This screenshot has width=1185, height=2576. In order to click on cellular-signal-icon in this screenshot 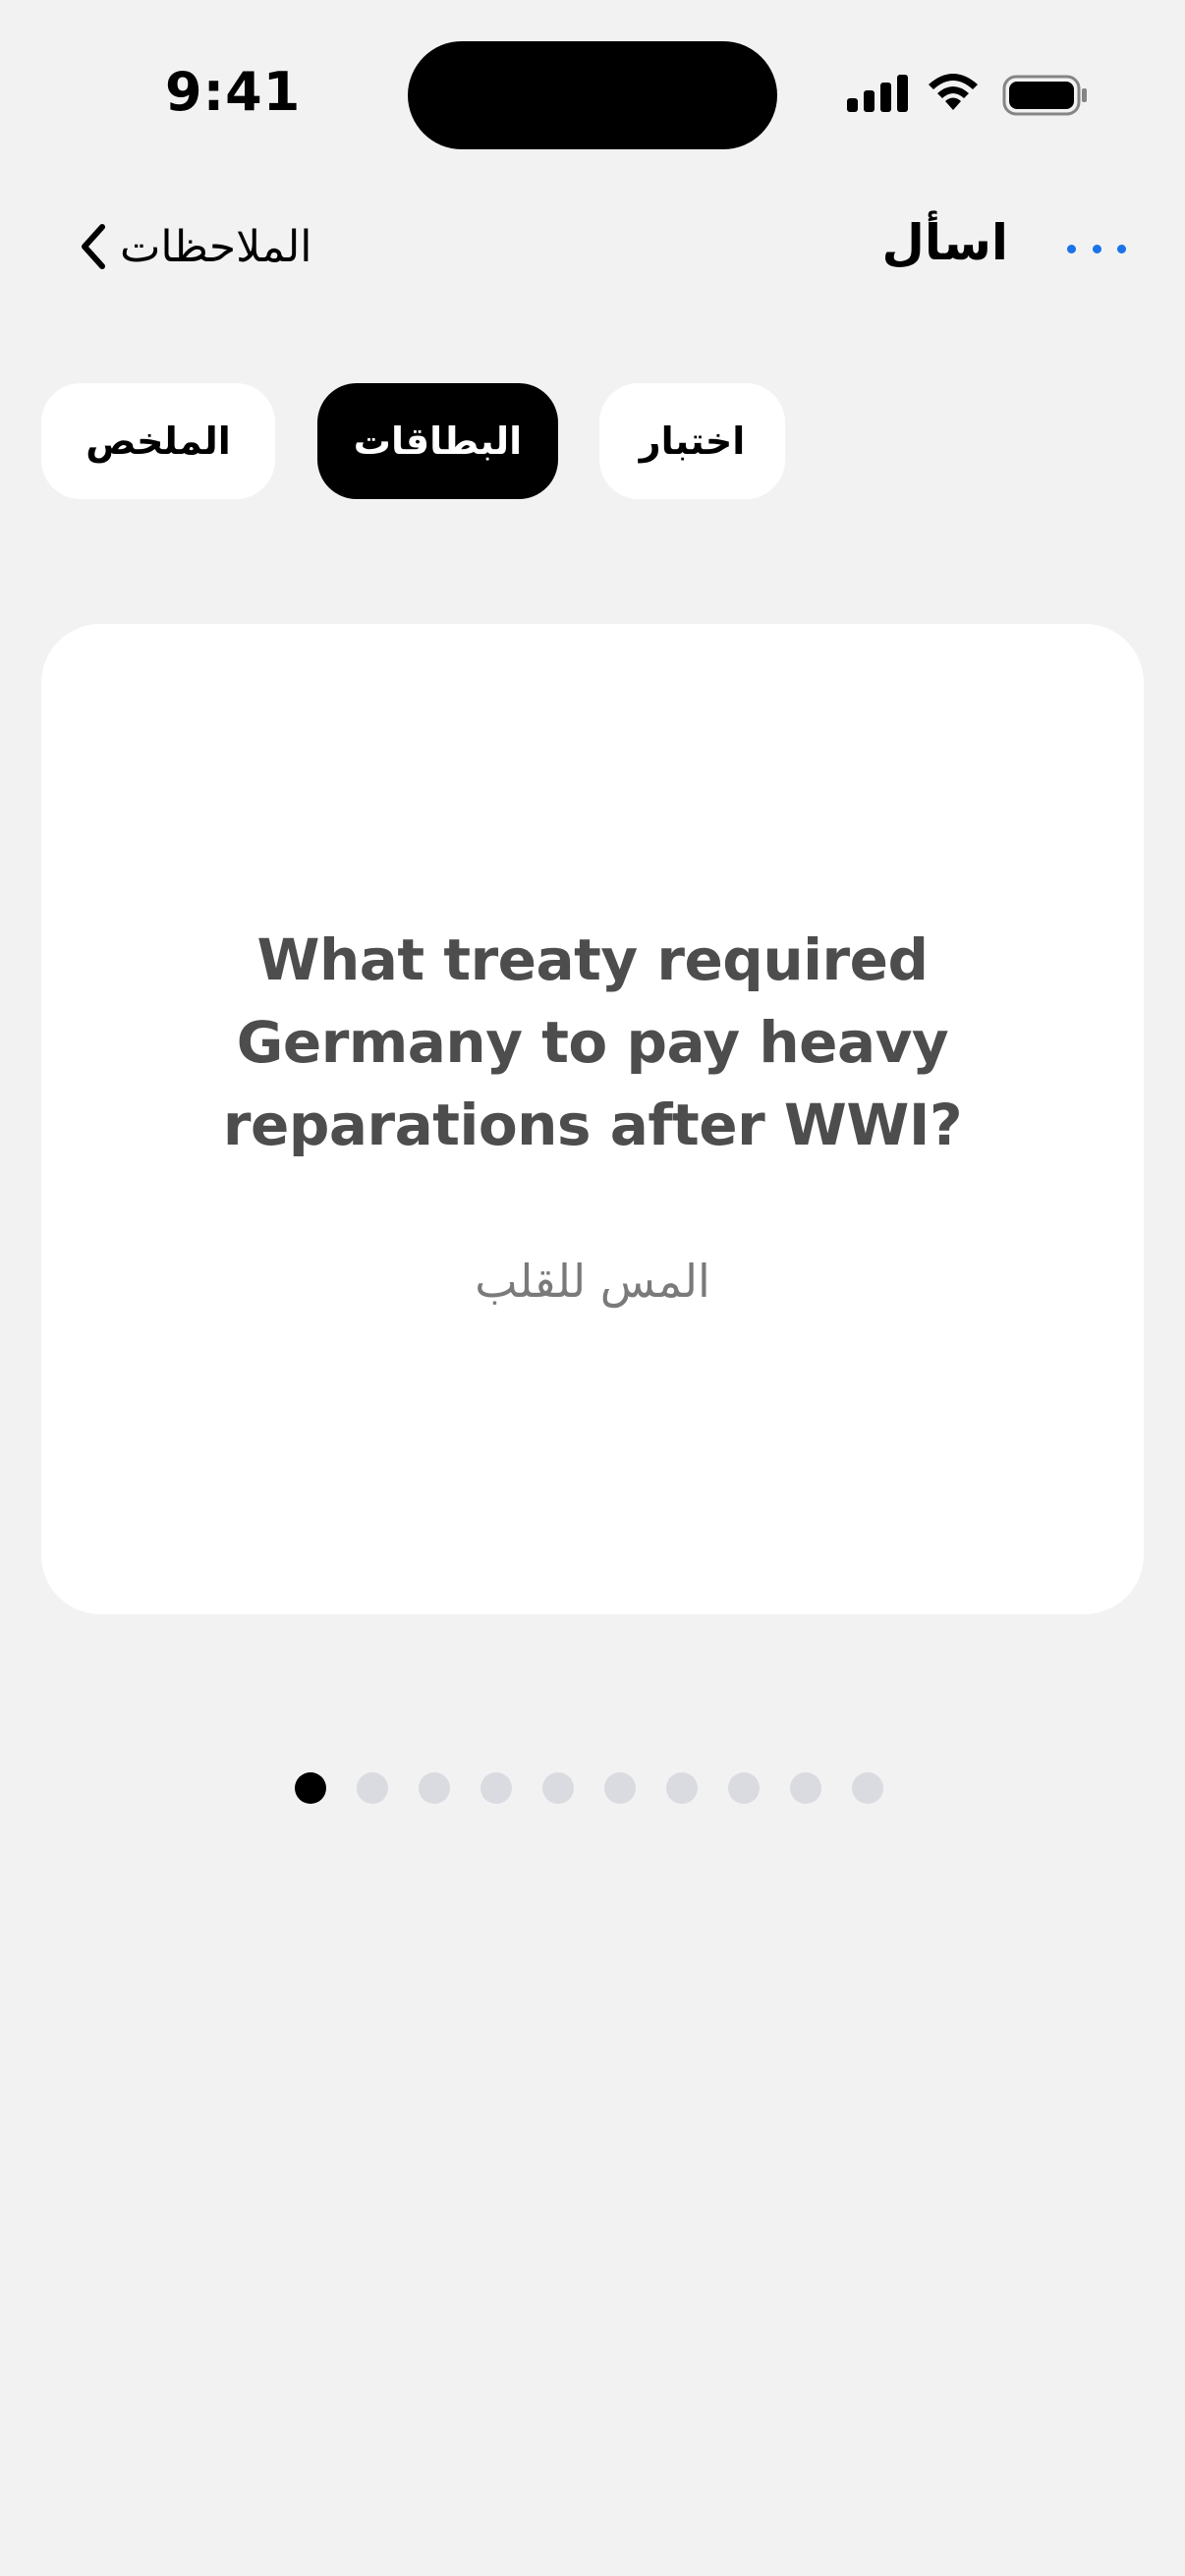, I will do `click(879, 95)`.